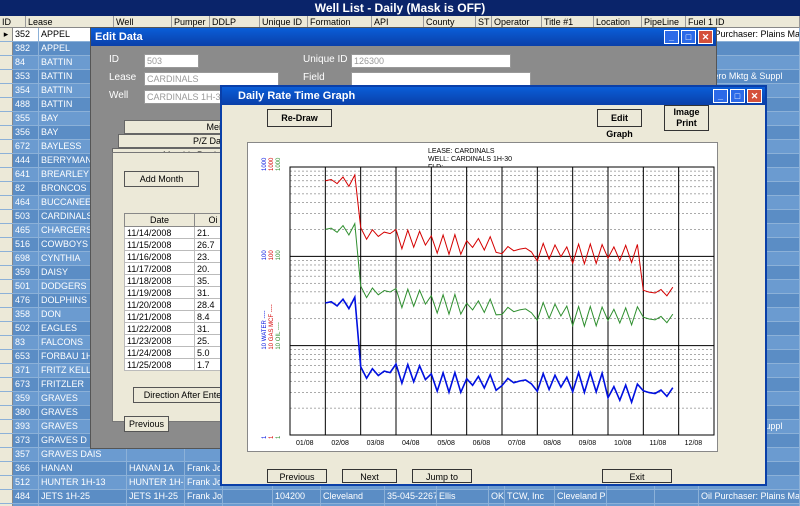  I want to click on image-print-button: Image Print, so click(686, 118).